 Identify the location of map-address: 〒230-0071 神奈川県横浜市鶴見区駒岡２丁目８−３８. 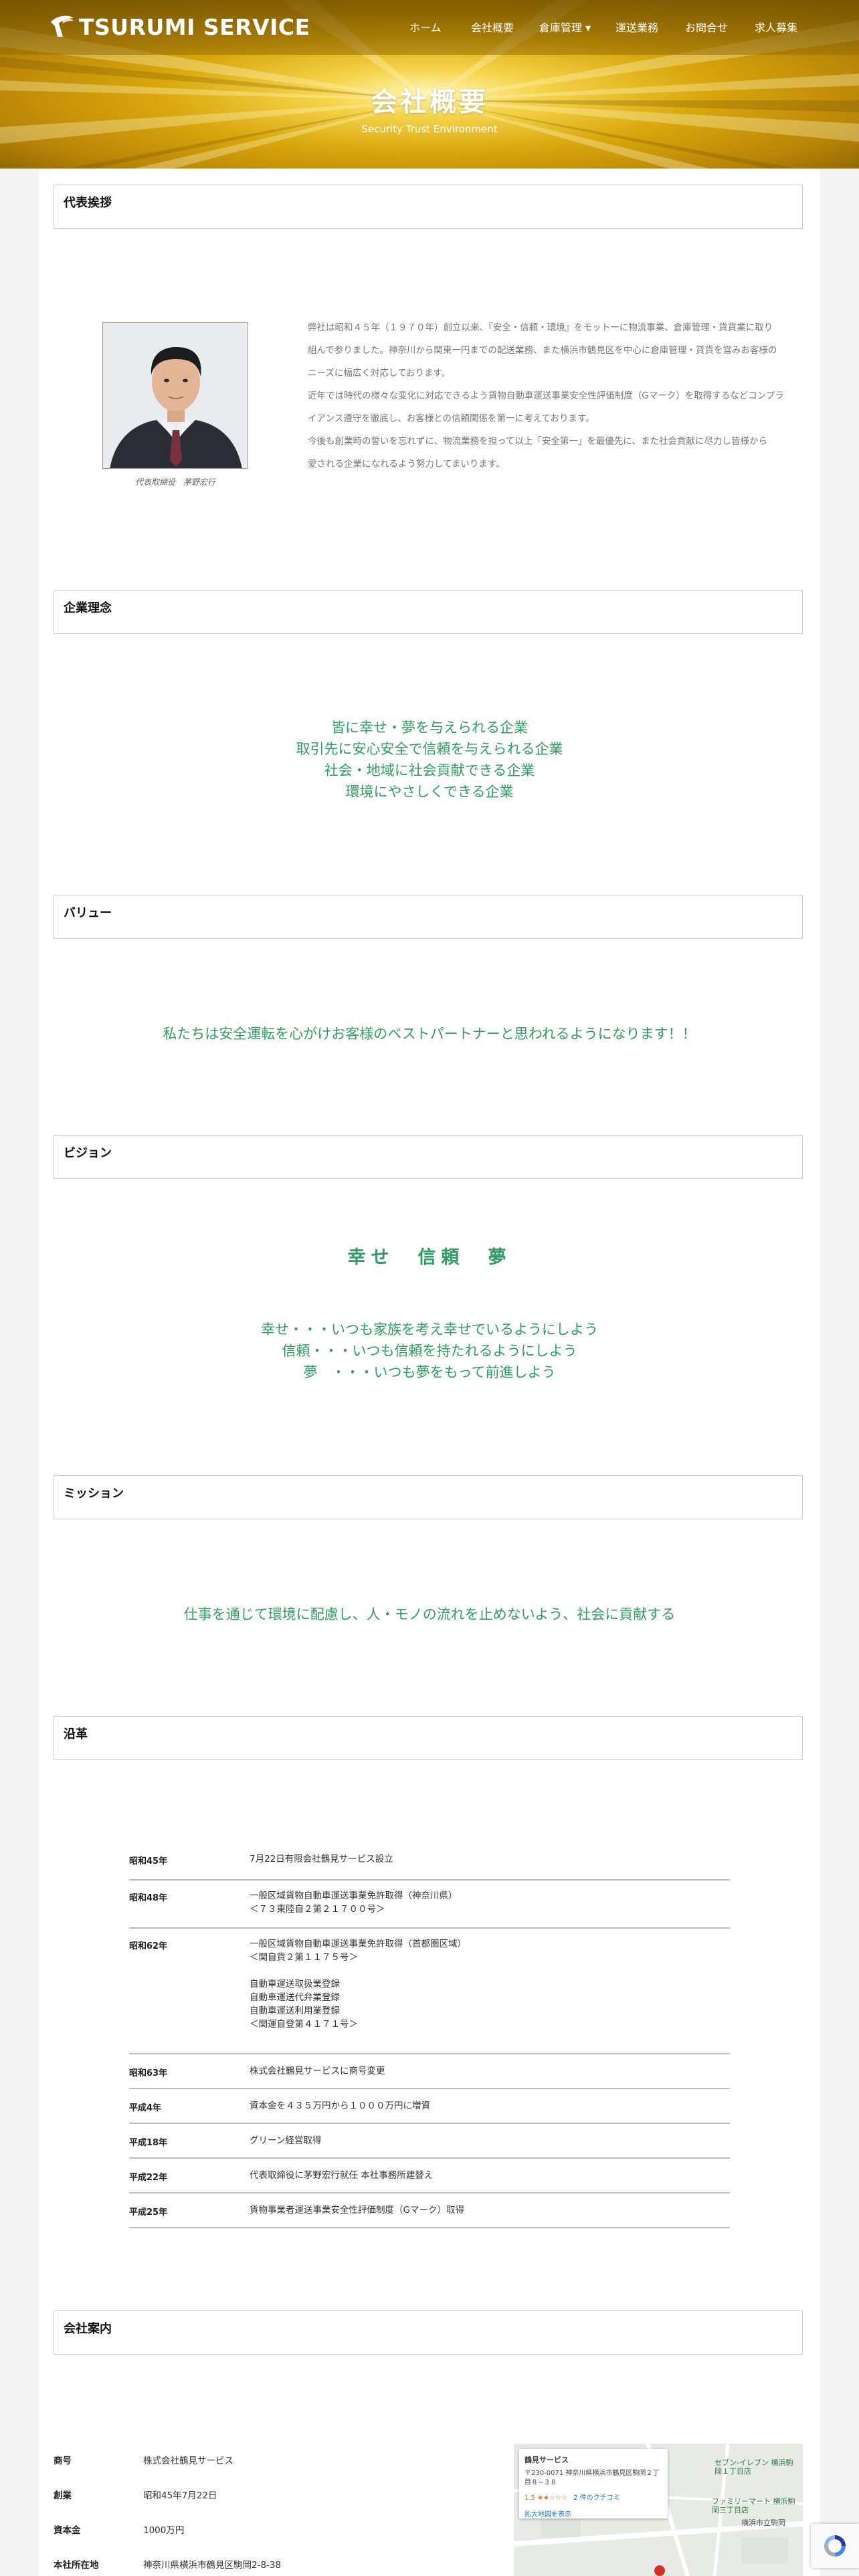
(592, 2478).